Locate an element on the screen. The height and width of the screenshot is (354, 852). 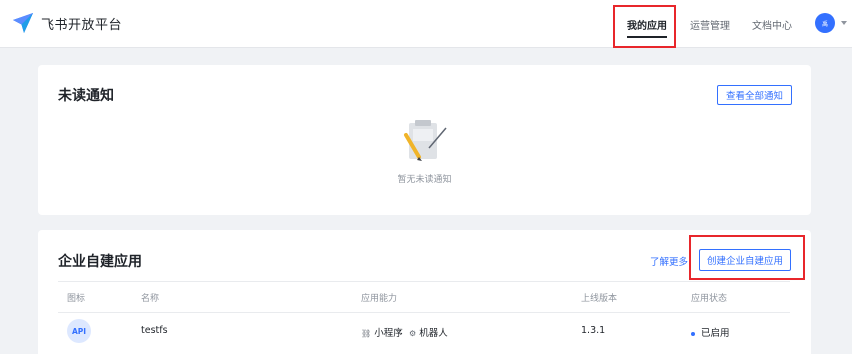
app-name-testfs: testfs is located at coordinates (154, 330).